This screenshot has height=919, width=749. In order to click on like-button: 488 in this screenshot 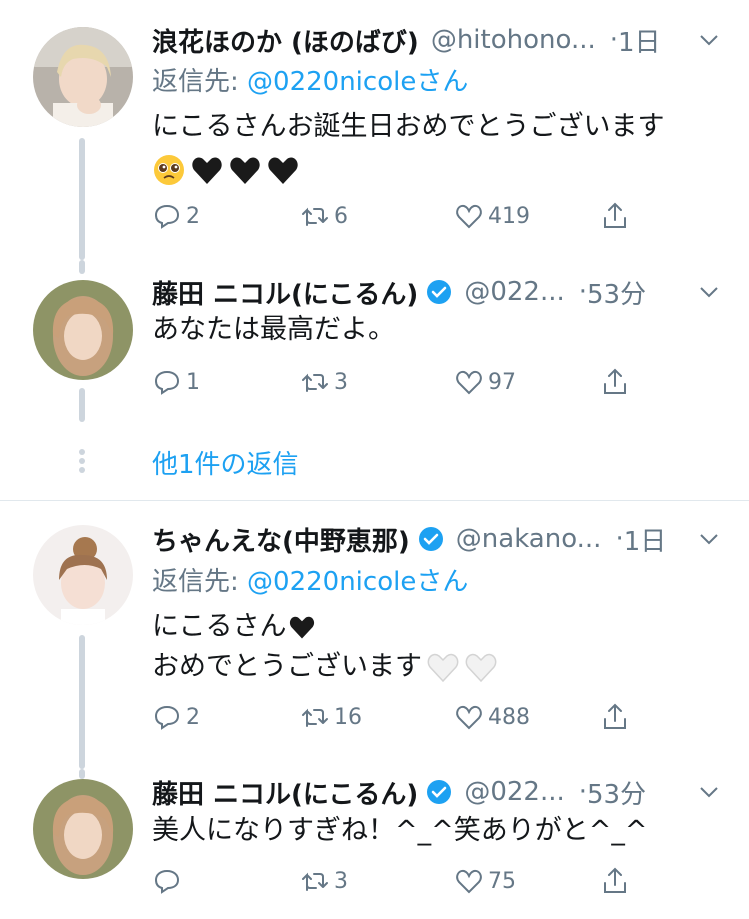, I will do `click(492, 717)`.